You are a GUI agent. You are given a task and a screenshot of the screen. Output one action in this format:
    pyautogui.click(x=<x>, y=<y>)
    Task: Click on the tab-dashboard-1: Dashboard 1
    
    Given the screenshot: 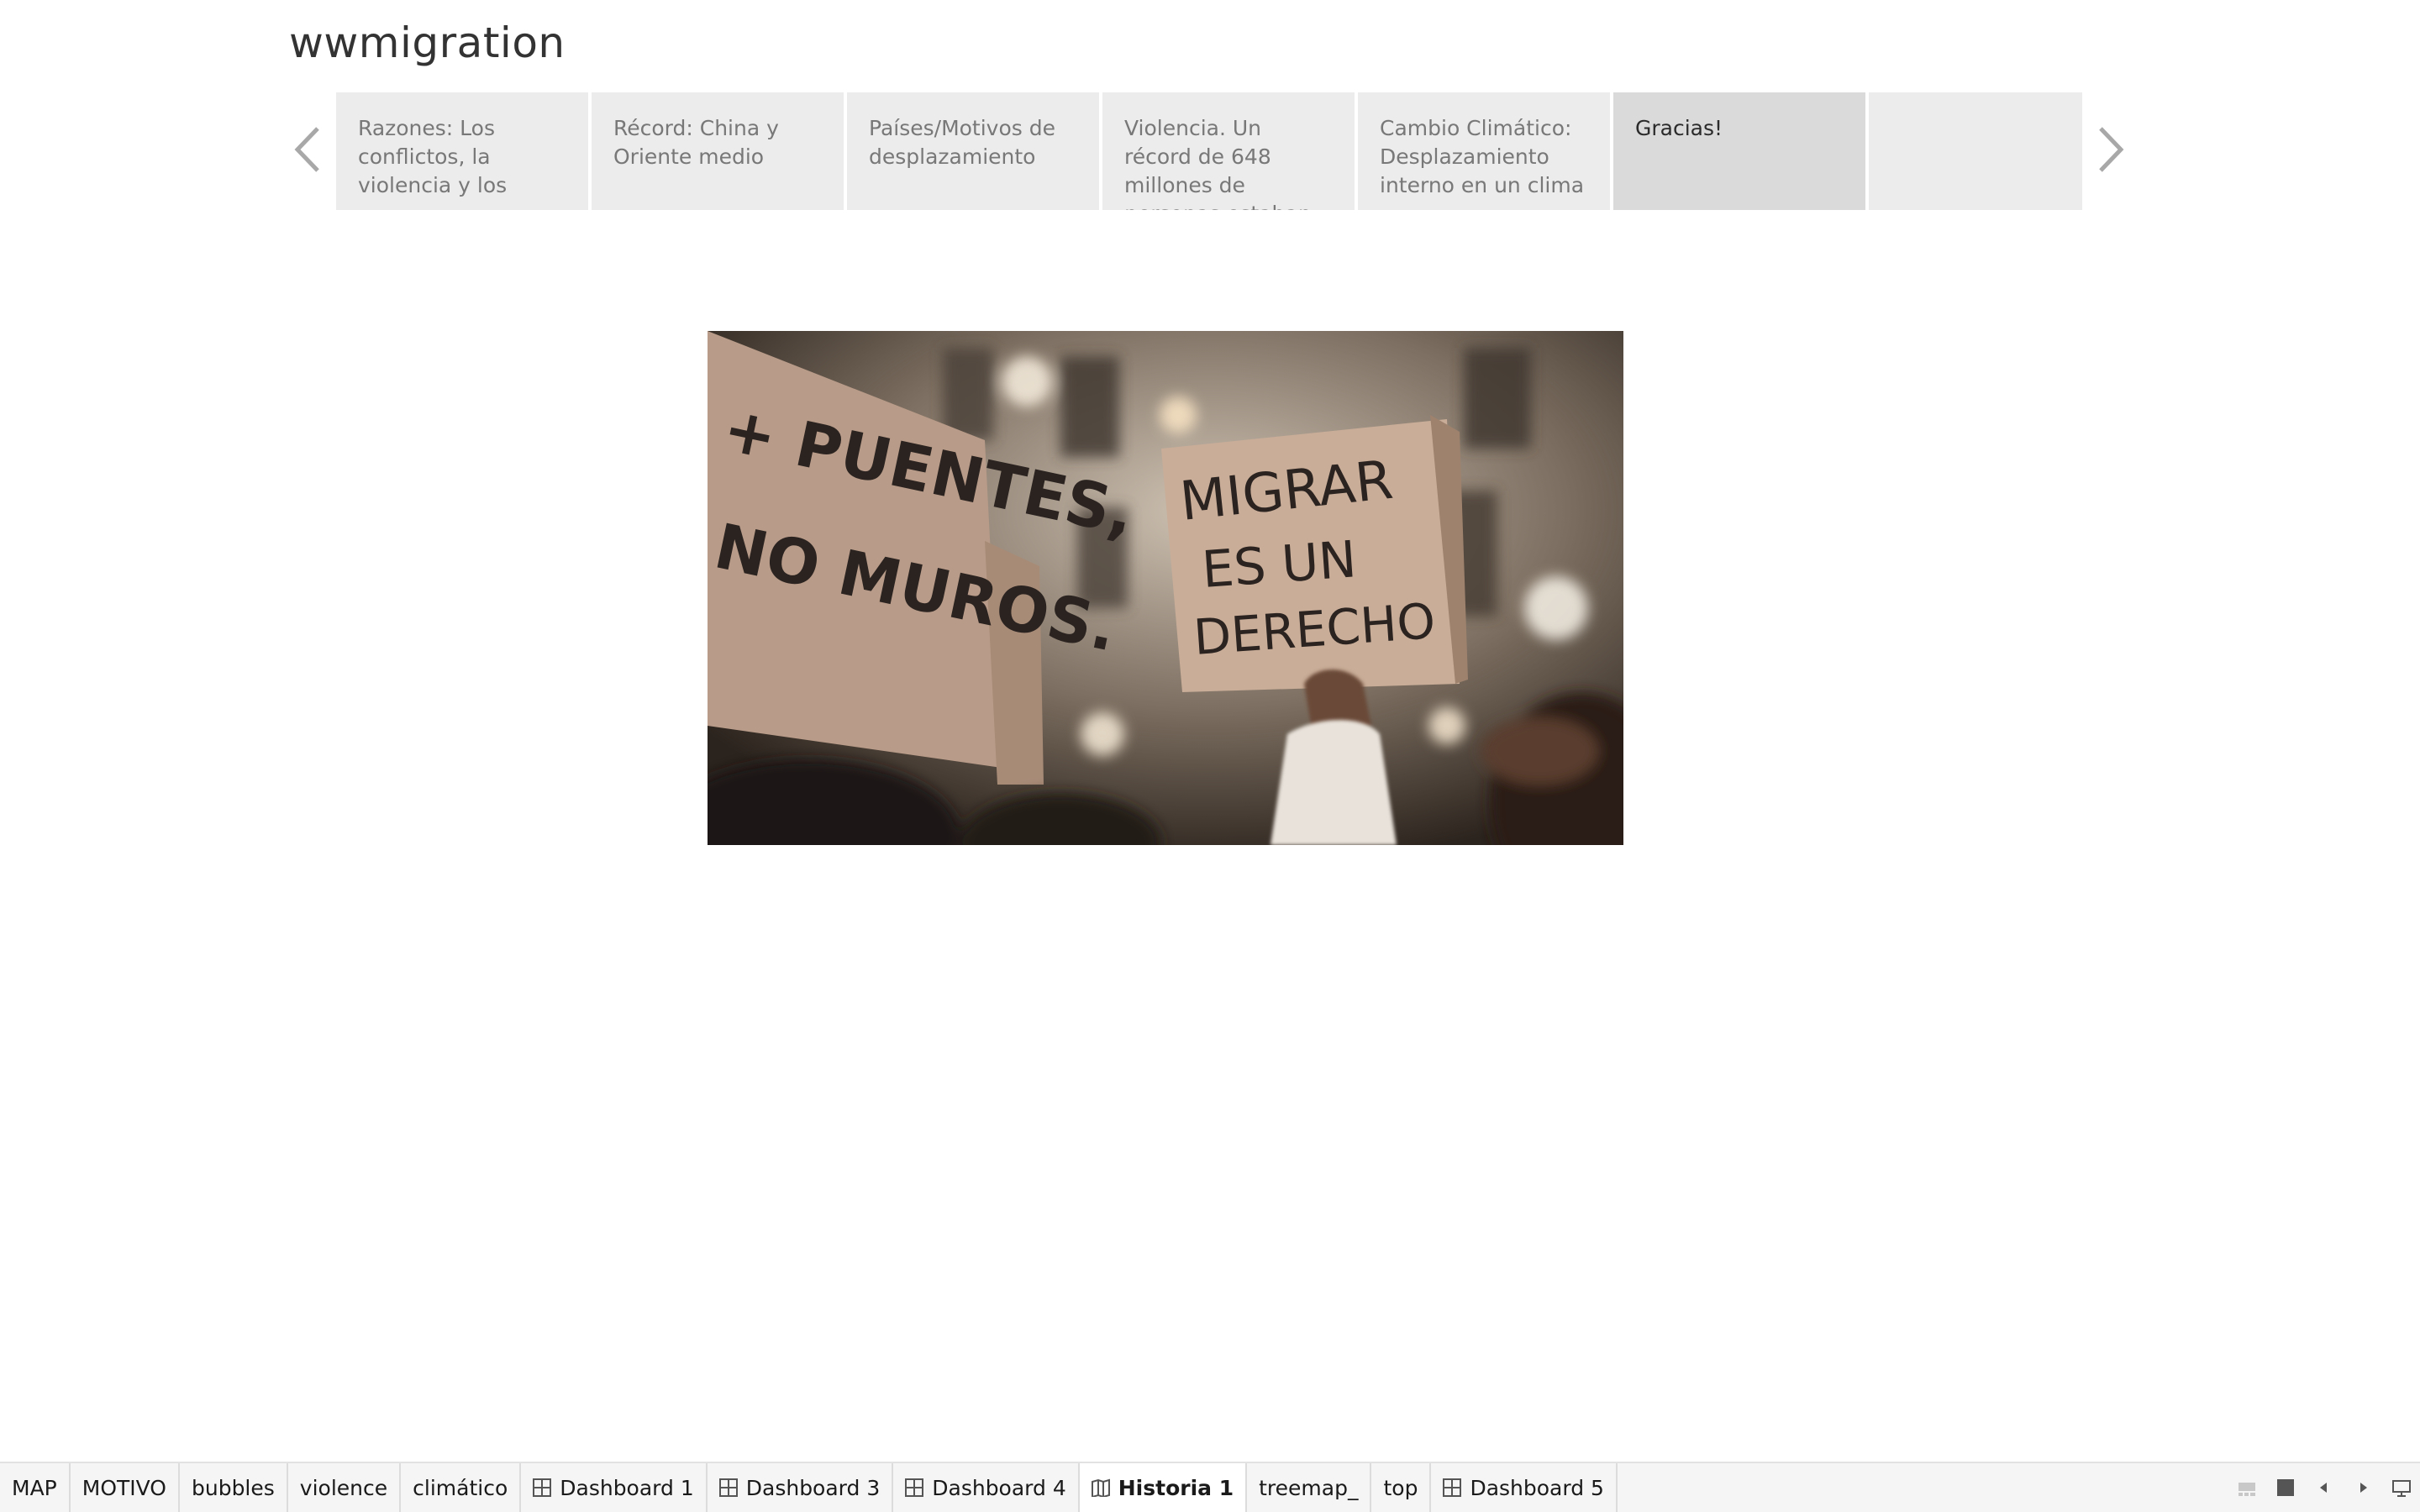 What is the action you would take?
    pyautogui.click(x=614, y=1487)
    